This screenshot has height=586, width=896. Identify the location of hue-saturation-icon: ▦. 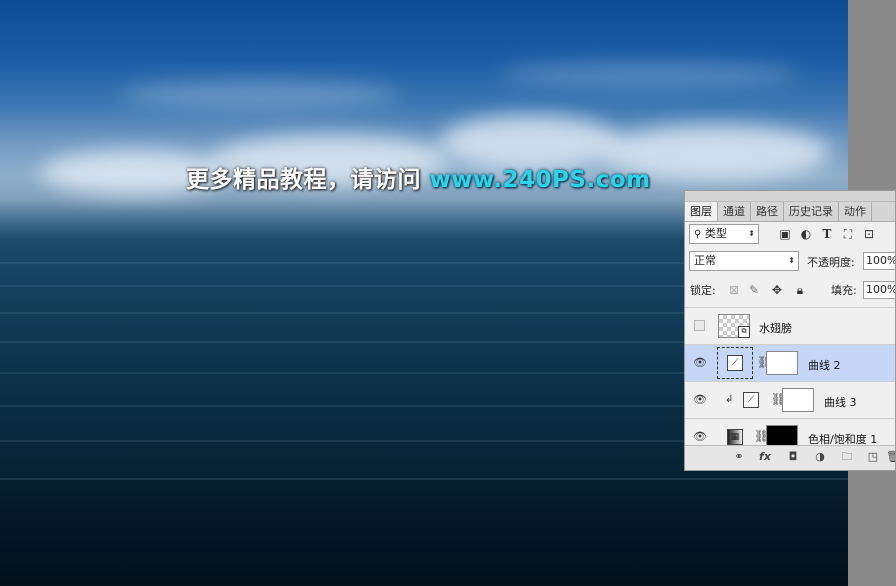
(735, 437).